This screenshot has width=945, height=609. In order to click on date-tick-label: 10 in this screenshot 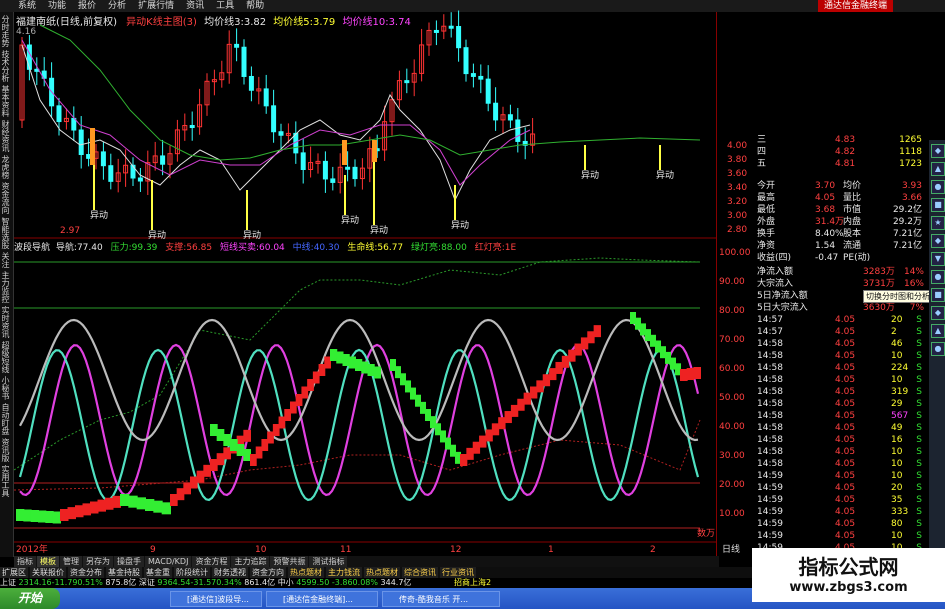, I will do `click(261, 550)`.